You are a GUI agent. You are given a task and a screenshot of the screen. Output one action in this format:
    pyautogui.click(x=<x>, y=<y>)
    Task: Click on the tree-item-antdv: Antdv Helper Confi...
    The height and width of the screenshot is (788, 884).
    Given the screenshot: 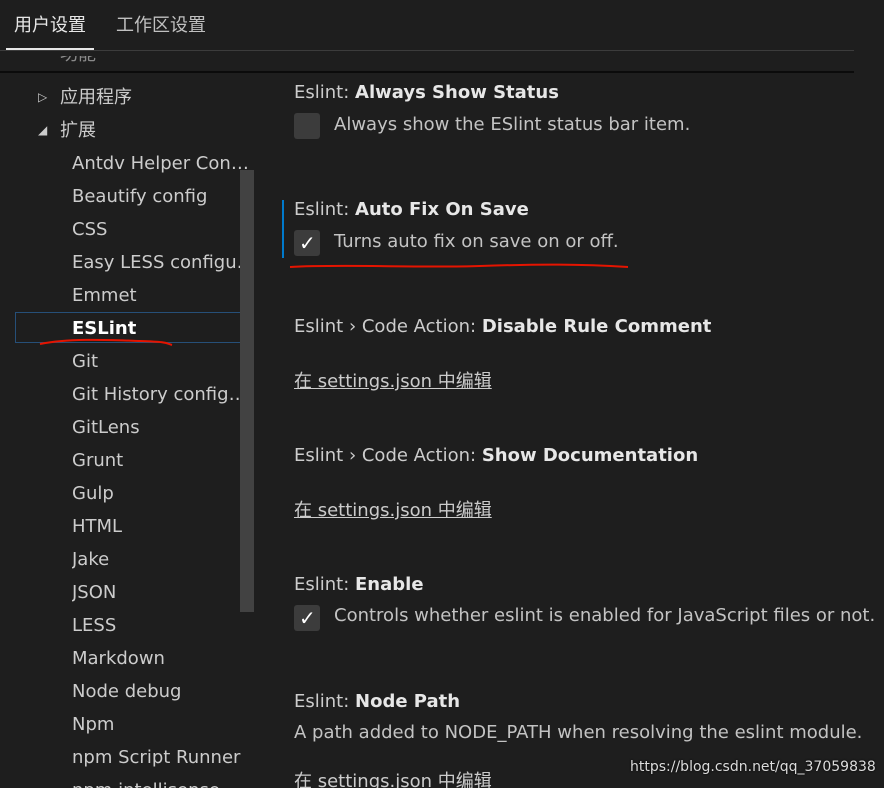 What is the action you would take?
    pyautogui.click(x=164, y=164)
    